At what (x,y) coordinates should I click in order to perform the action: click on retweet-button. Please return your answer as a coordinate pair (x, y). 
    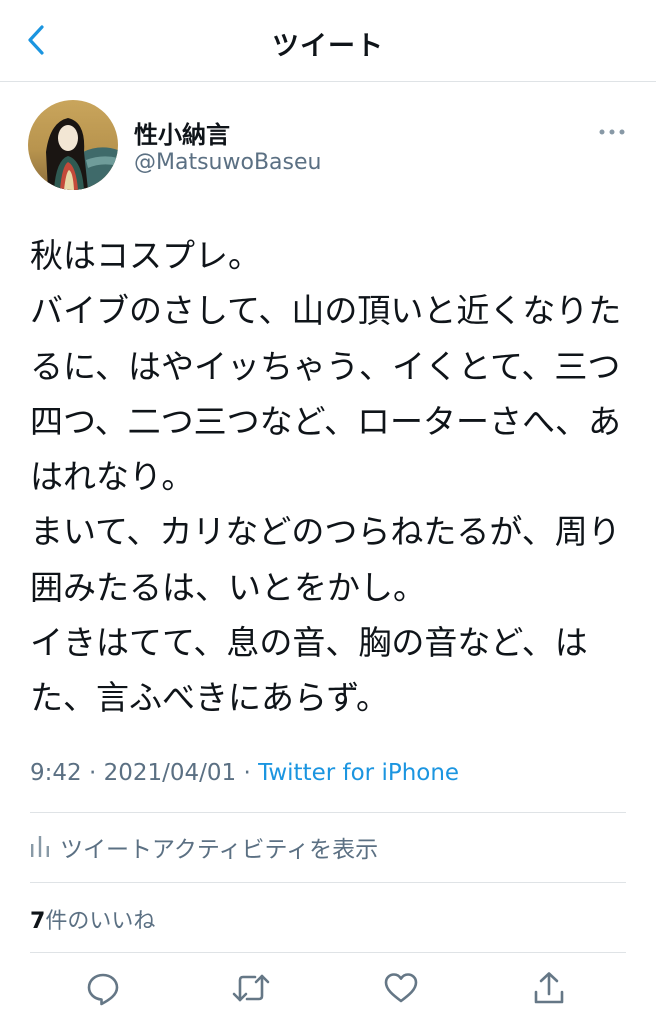
    Looking at the image, I should click on (251, 990).